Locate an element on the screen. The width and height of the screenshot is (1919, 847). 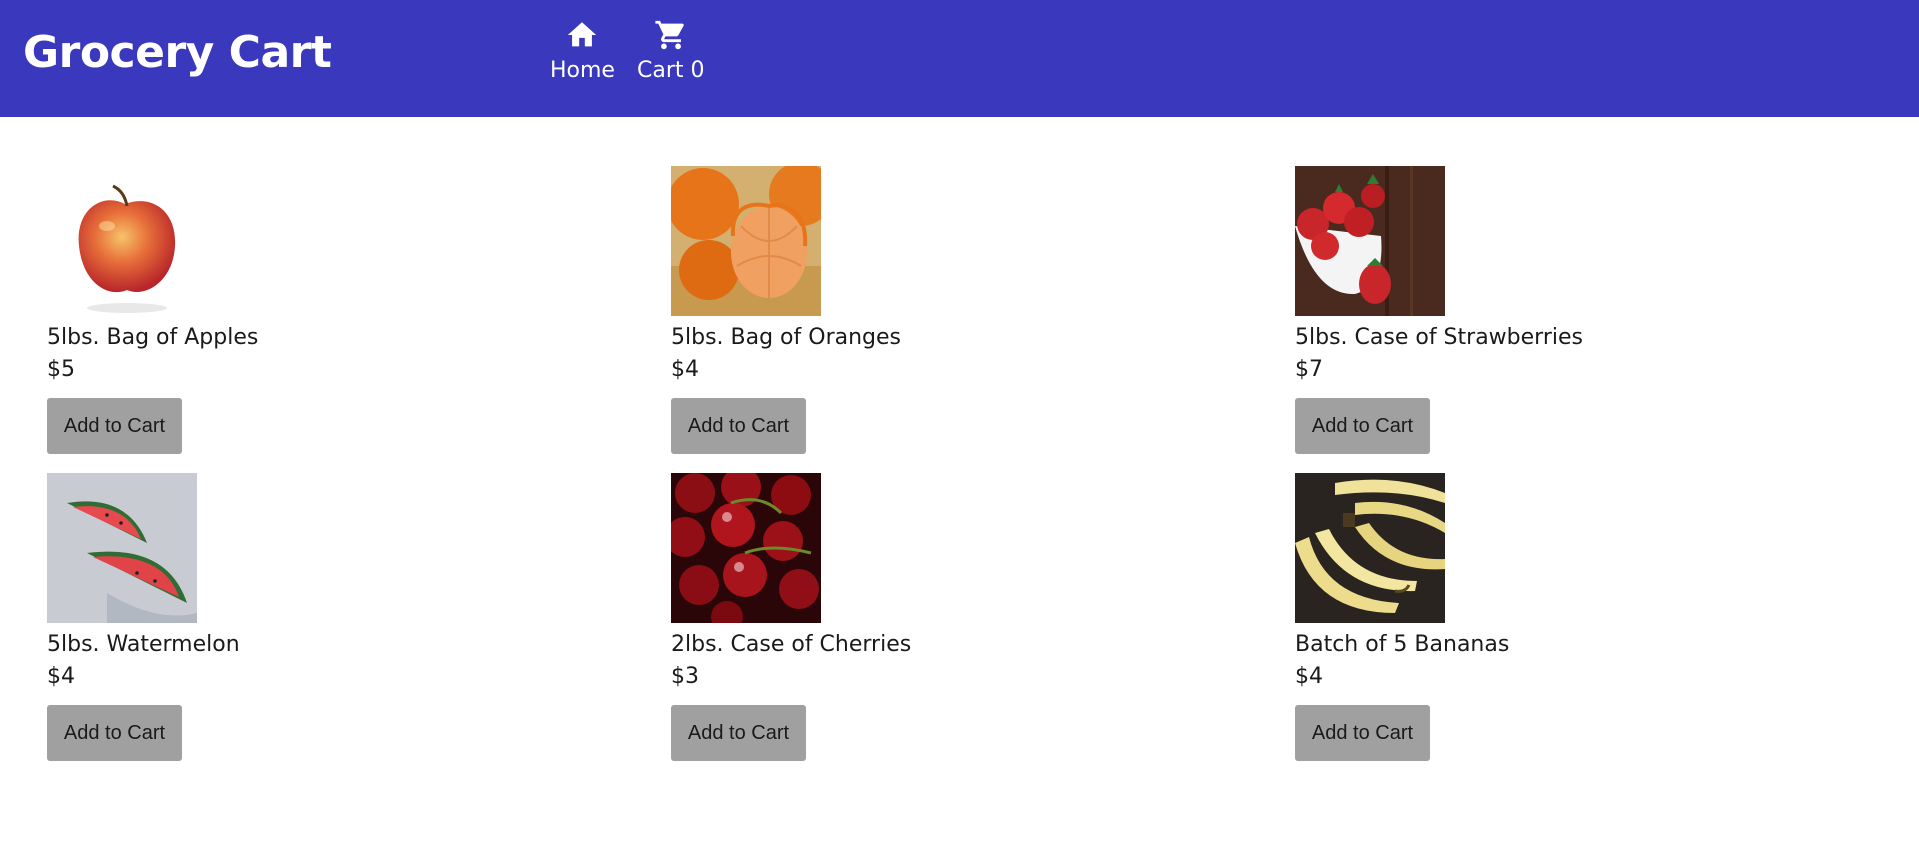
home-icon is located at coordinates (582, 34).